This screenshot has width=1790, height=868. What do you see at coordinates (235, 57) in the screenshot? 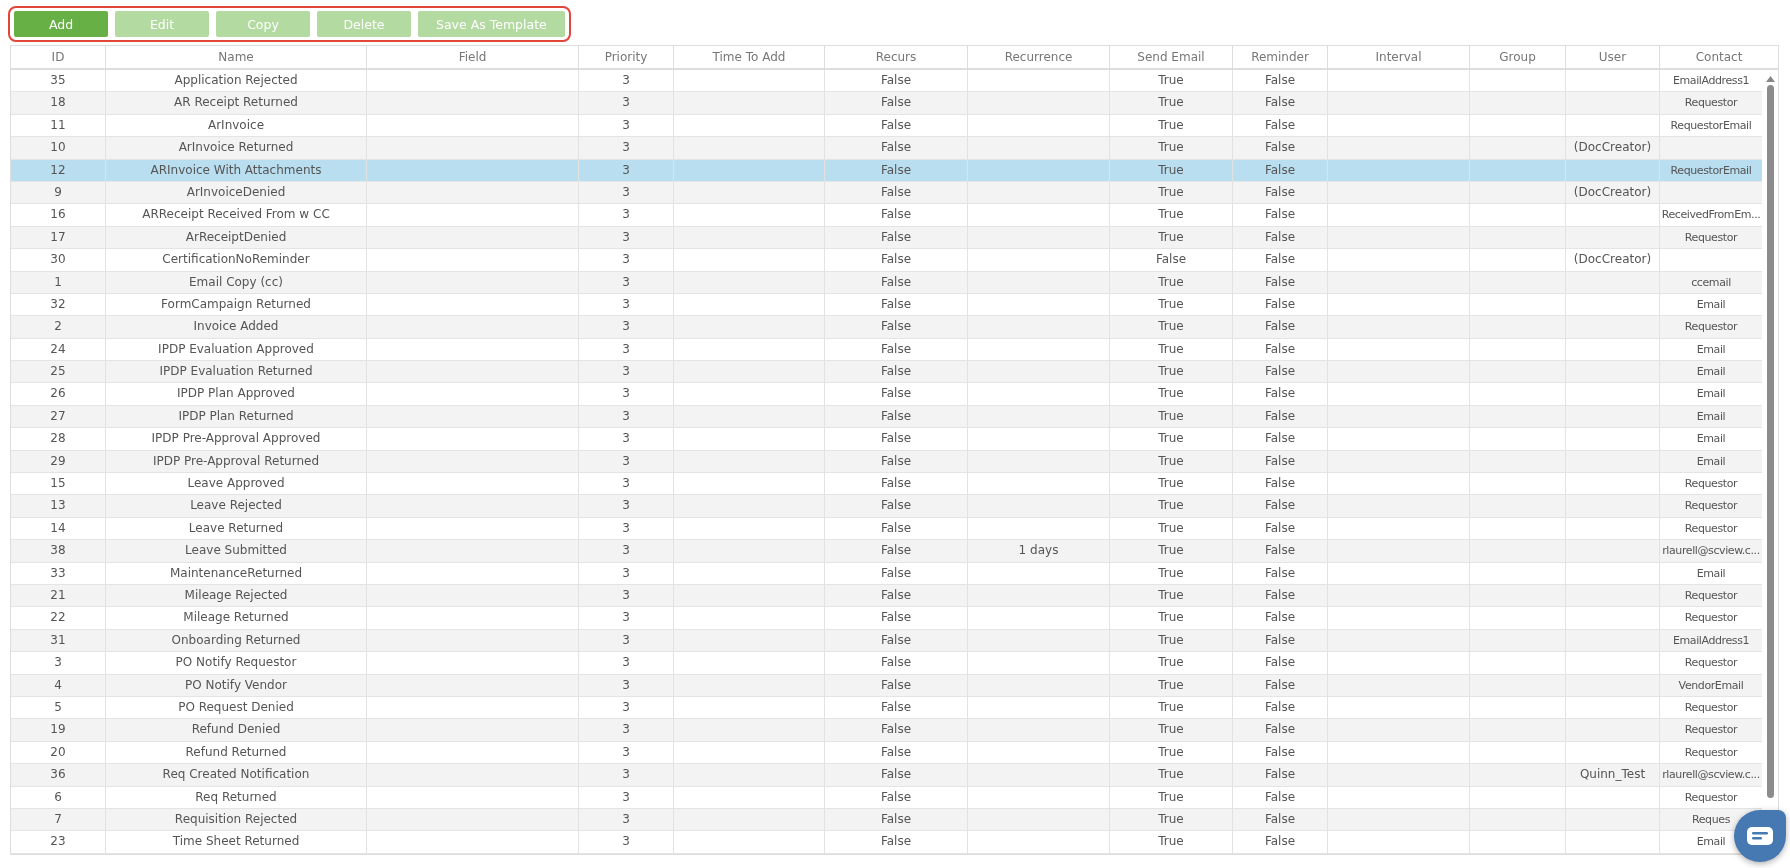
I see `column-header: Name` at bounding box center [235, 57].